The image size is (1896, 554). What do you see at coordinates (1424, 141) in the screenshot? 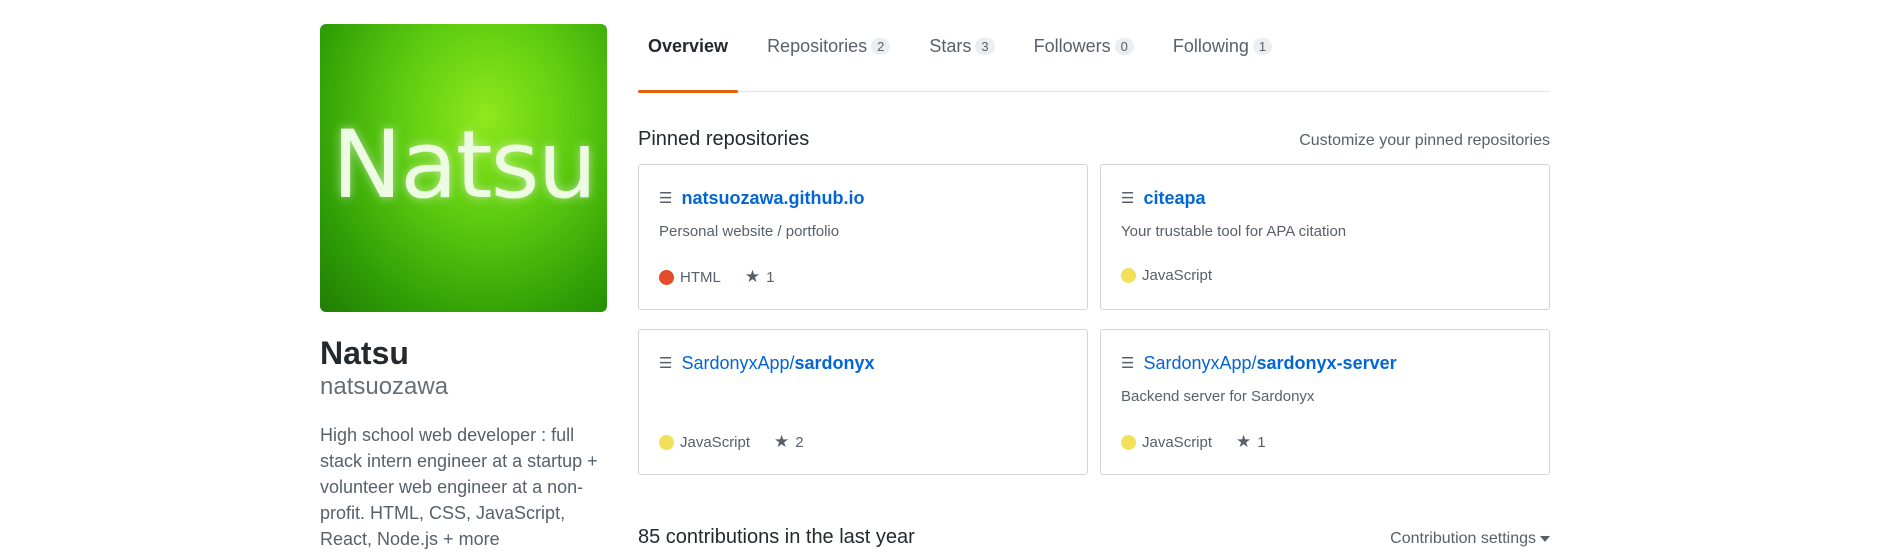
I see `customize-pinned-link: Customize your pinned repositories` at bounding box center [1424, 141].